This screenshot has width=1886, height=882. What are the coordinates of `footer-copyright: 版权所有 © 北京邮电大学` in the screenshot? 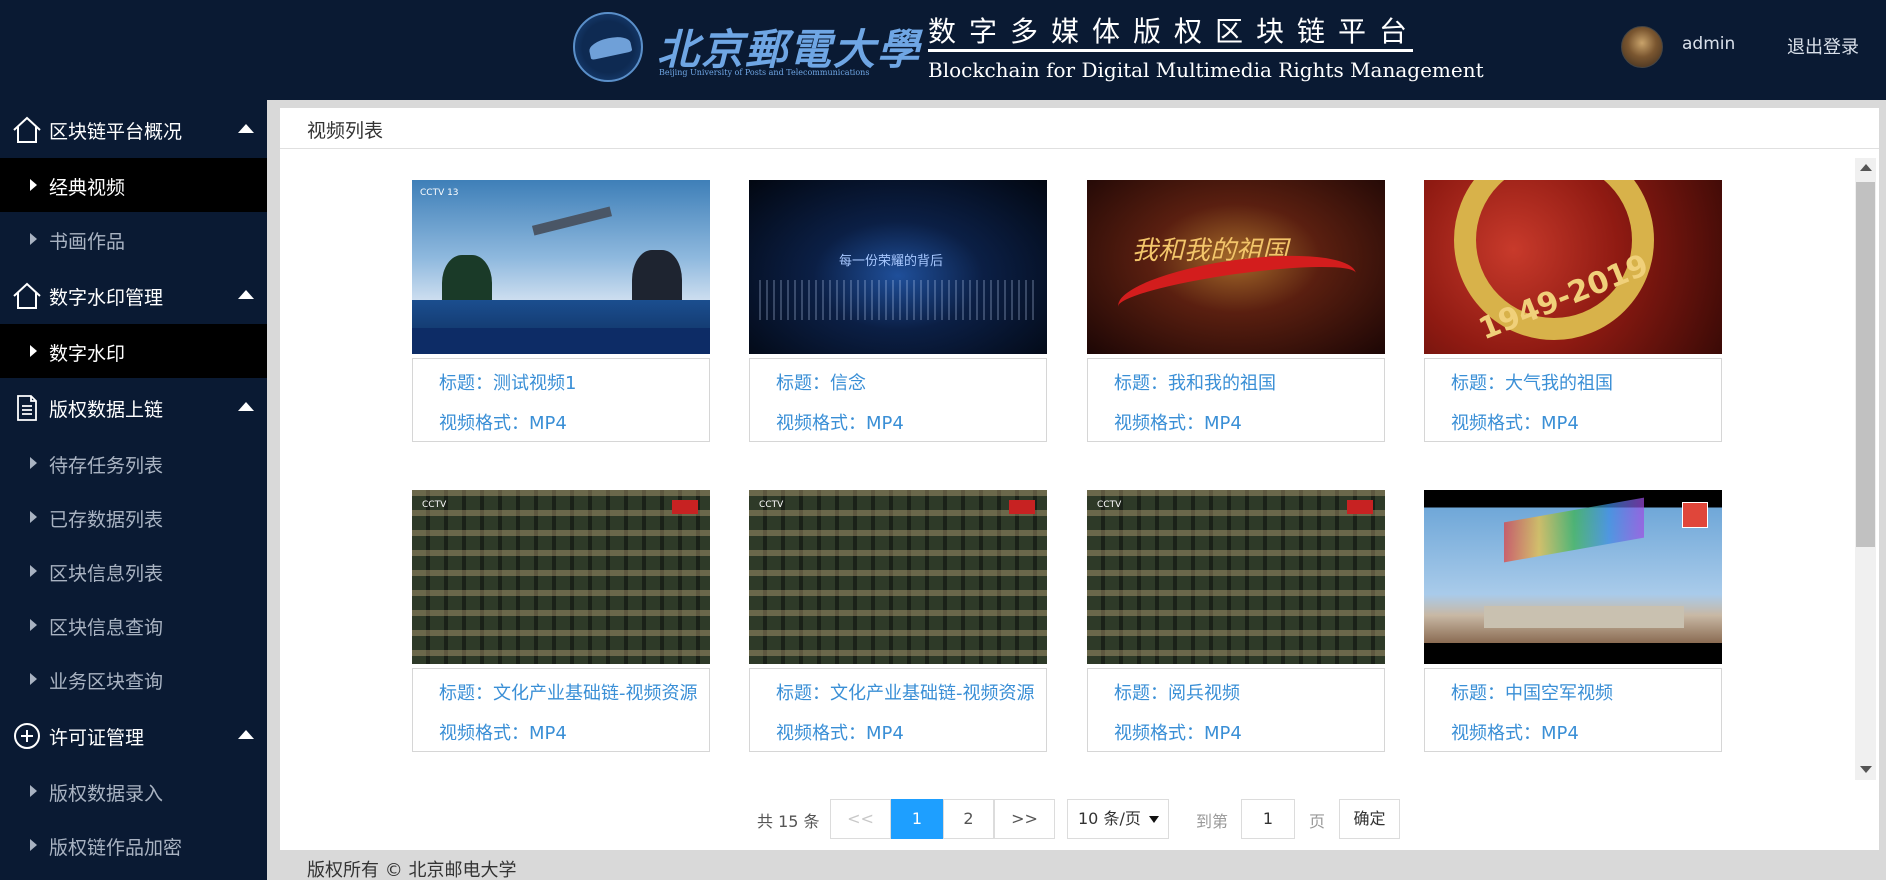 It's located at (412, 870).